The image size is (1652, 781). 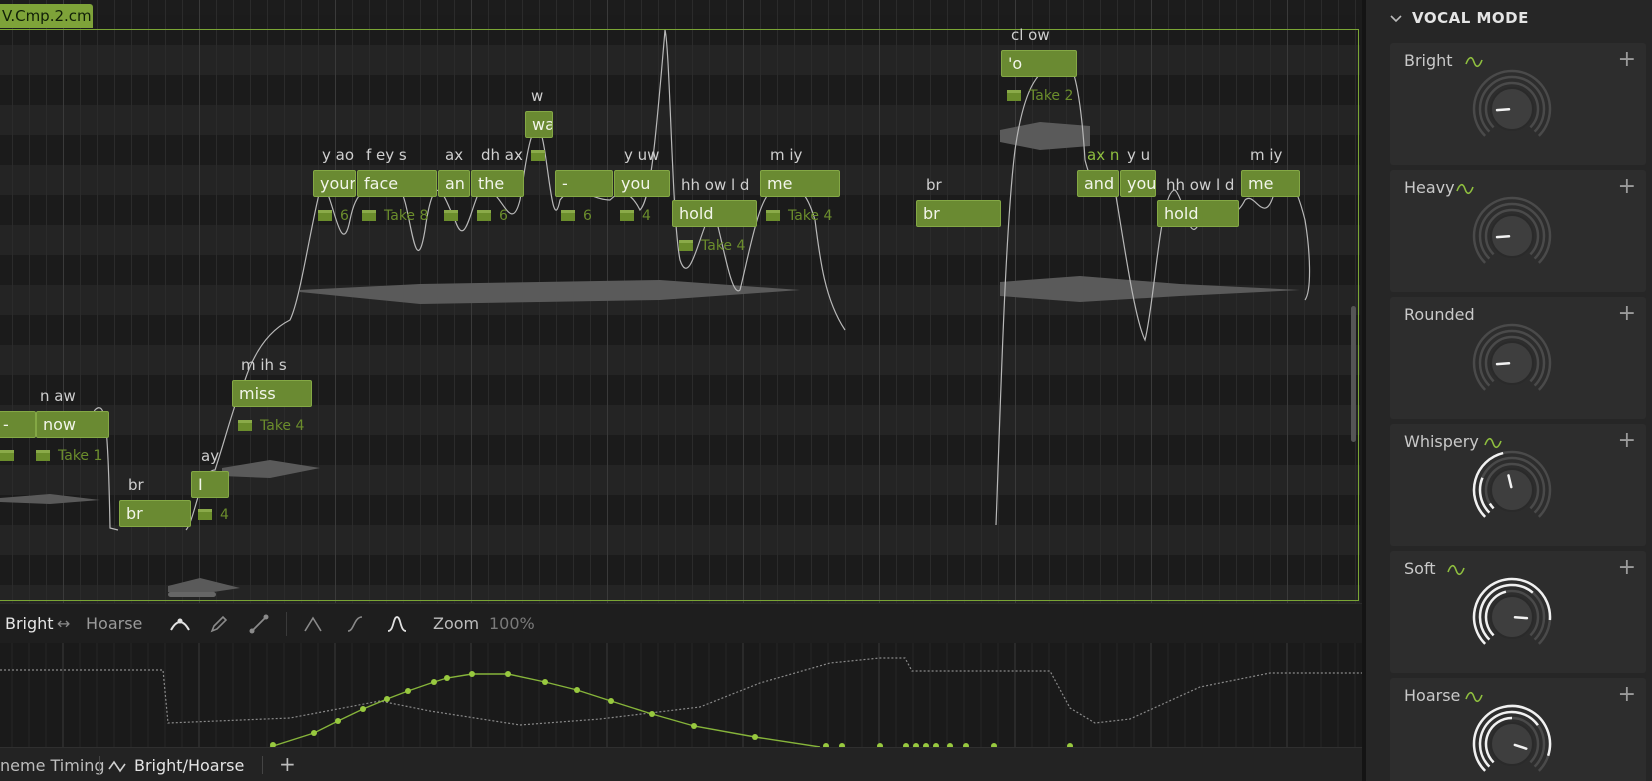 I want to click on take-label: 6, so click(x=344, y=216).